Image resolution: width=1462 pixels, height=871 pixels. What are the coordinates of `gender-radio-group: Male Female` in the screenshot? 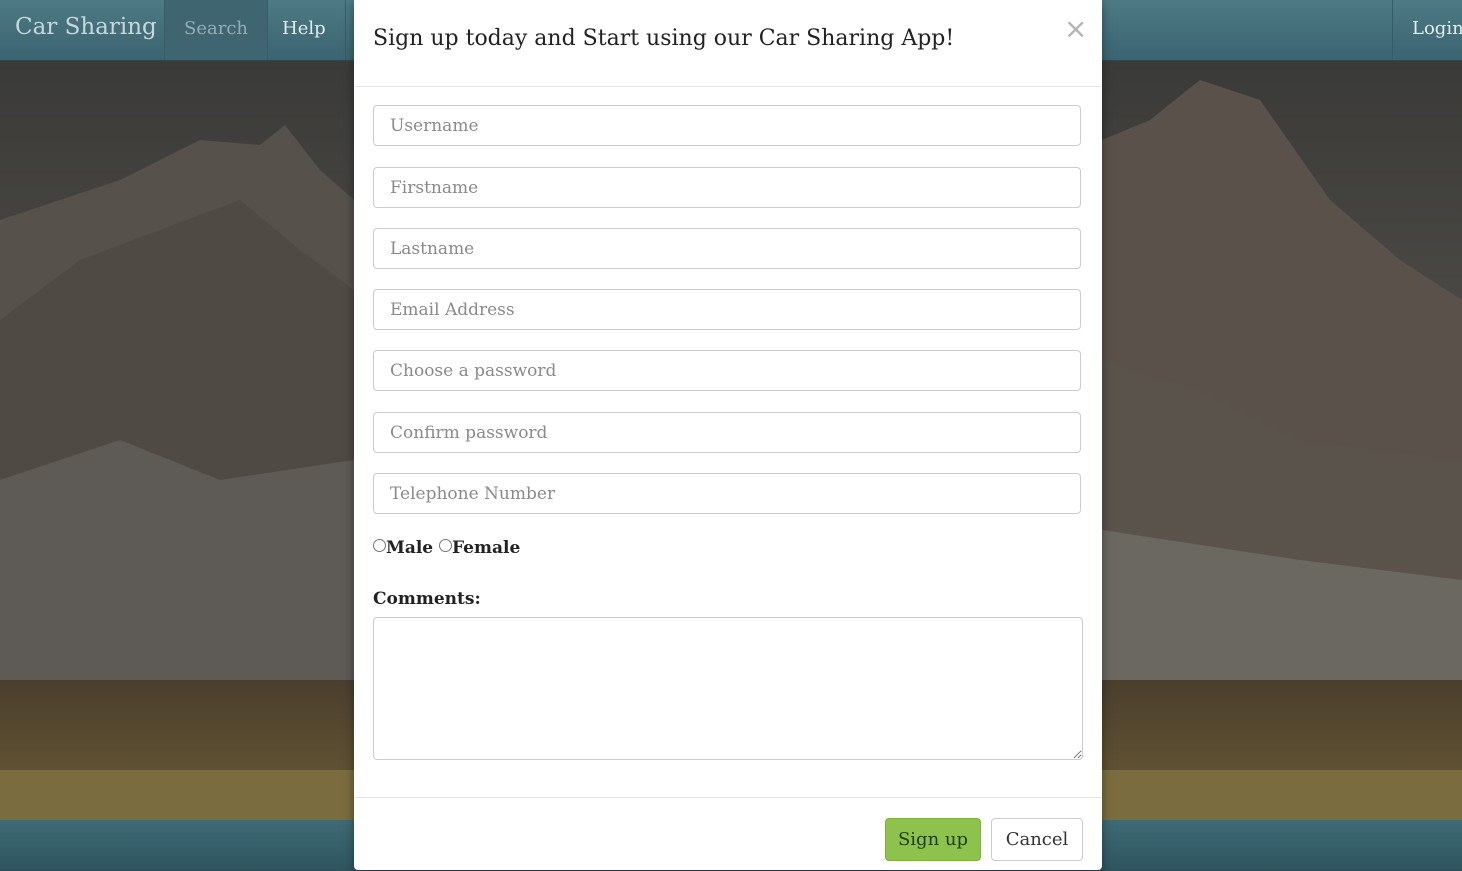 It's located at (446, 548).